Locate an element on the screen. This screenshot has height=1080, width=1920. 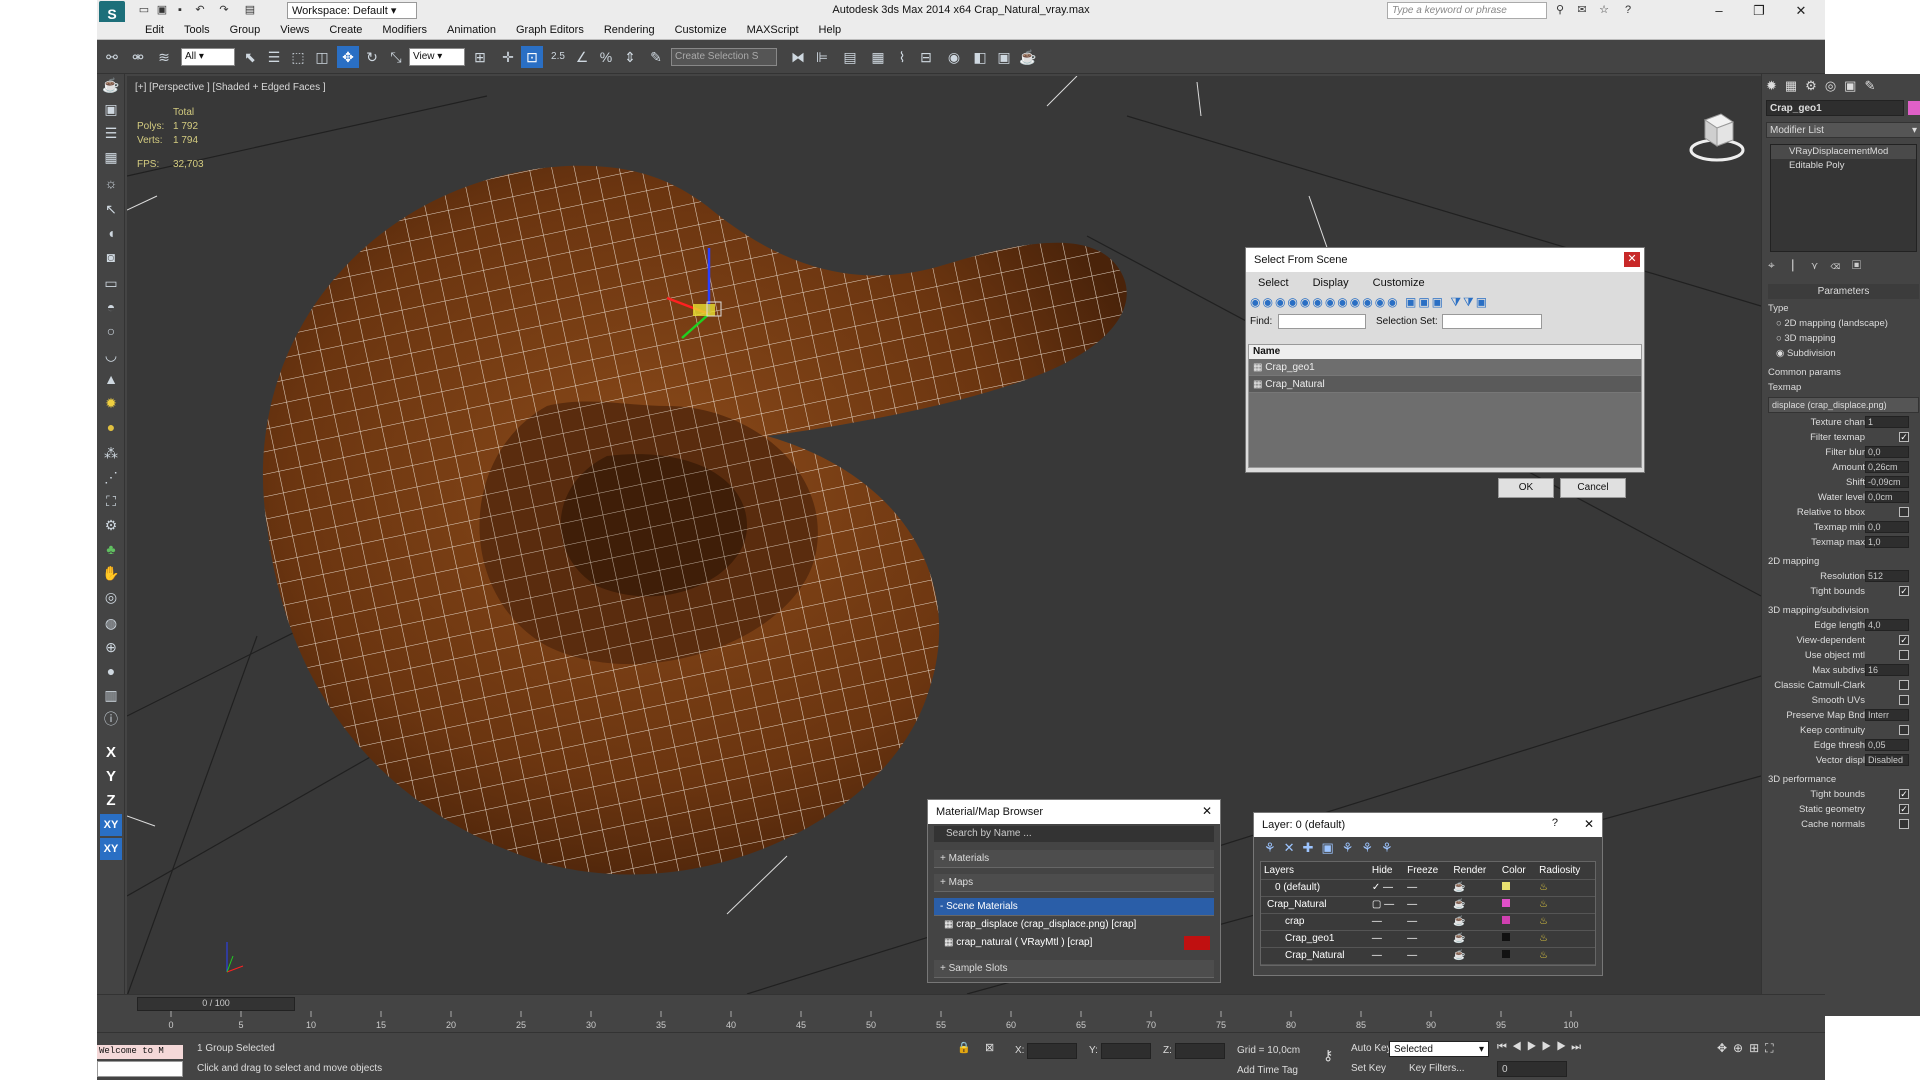
teapot-icon: ☕ is located at coordinates (111, 85).